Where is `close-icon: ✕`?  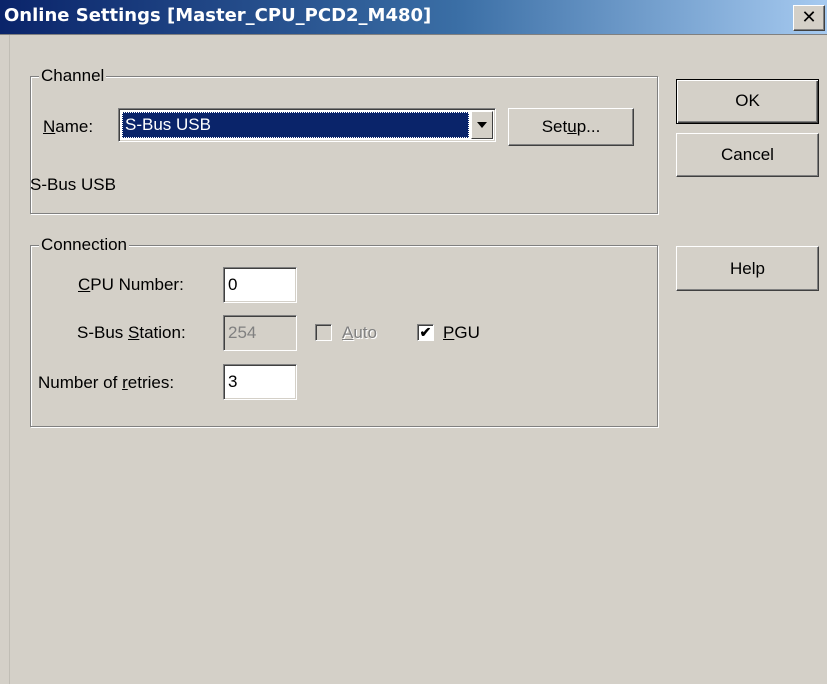
close-icon: ✕ is located at coordinates (809, 17).